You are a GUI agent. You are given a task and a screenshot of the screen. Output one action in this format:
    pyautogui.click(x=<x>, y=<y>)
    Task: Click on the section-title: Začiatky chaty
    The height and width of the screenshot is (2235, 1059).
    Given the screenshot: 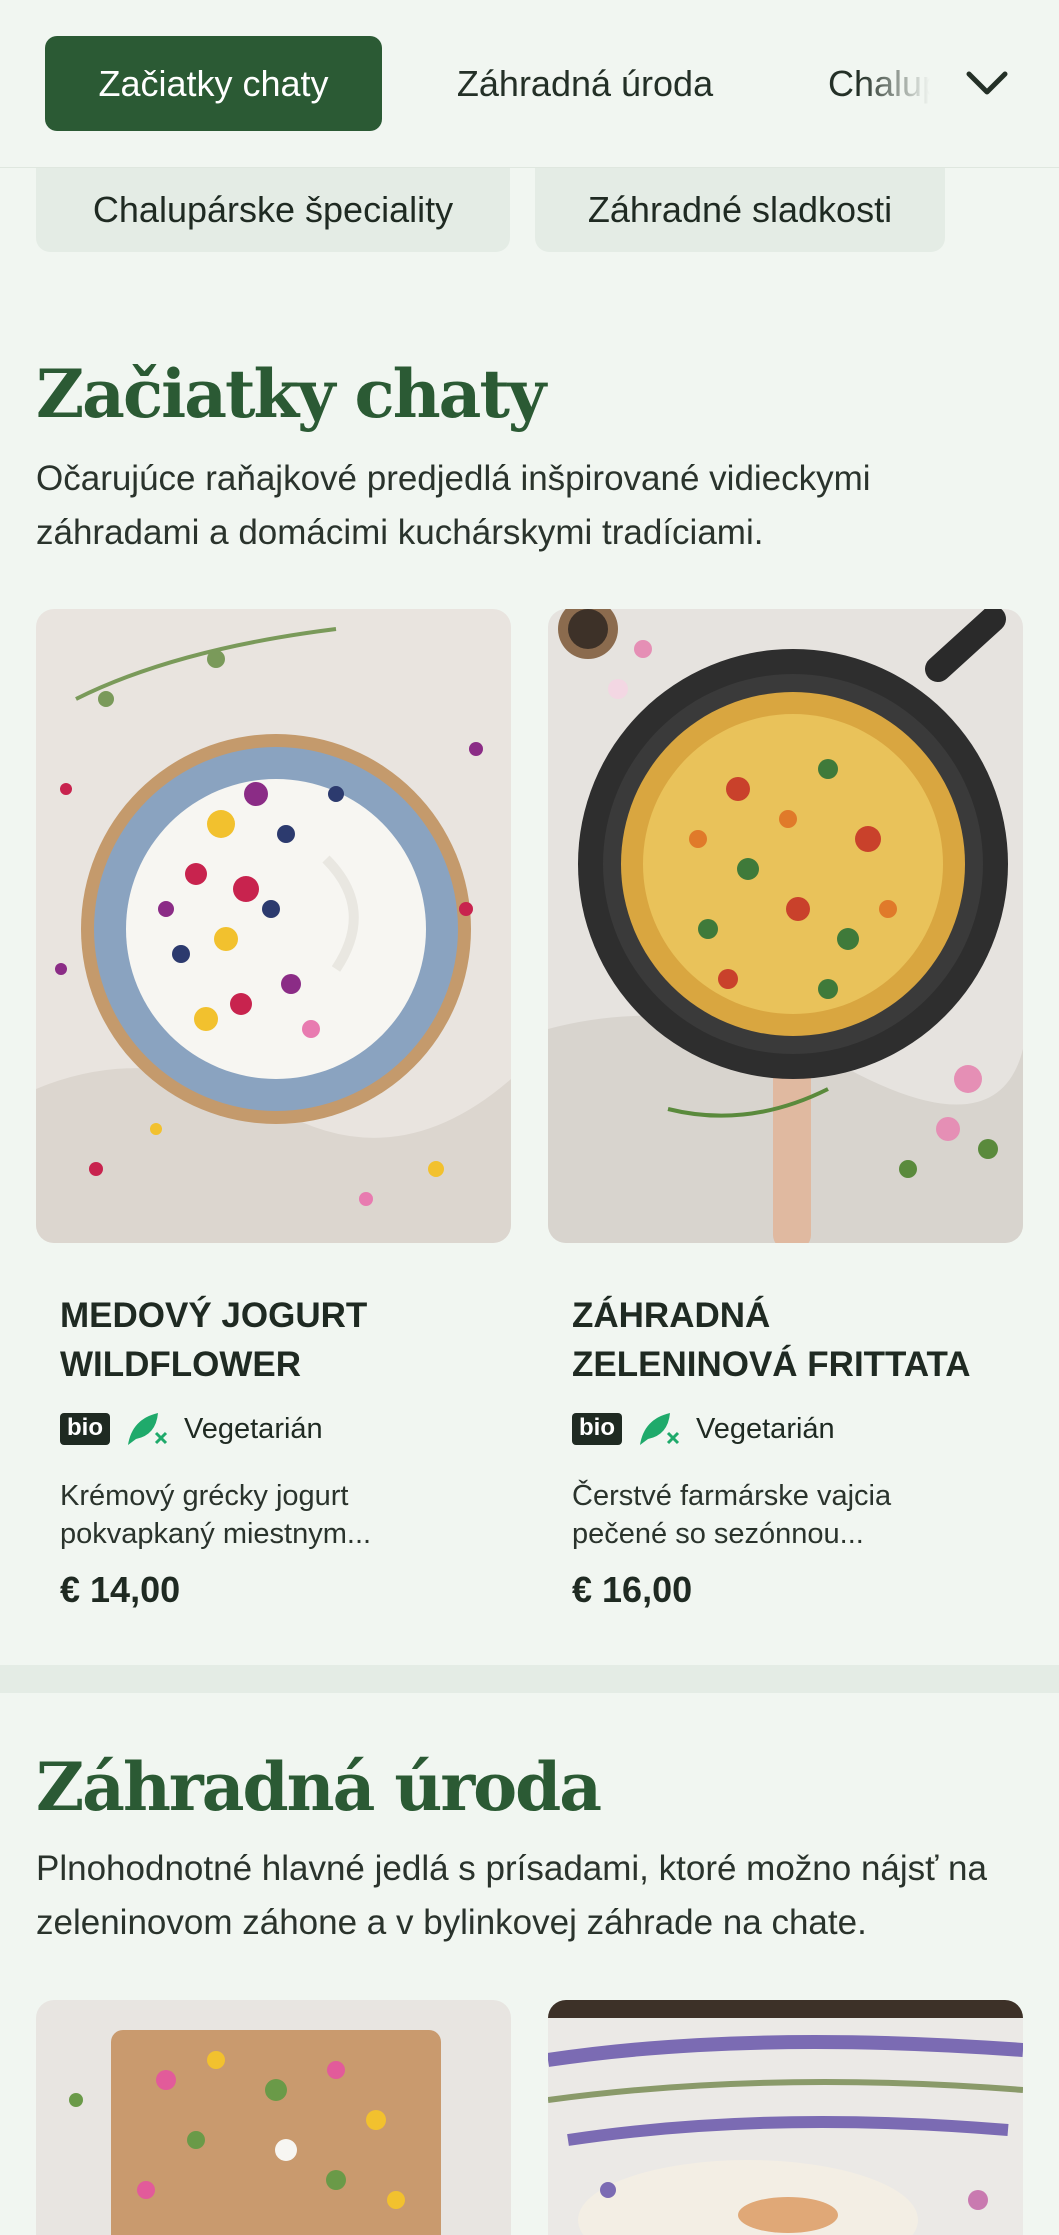 What is the action you would take?
    pyautogui.click(x=291, y=394)
    